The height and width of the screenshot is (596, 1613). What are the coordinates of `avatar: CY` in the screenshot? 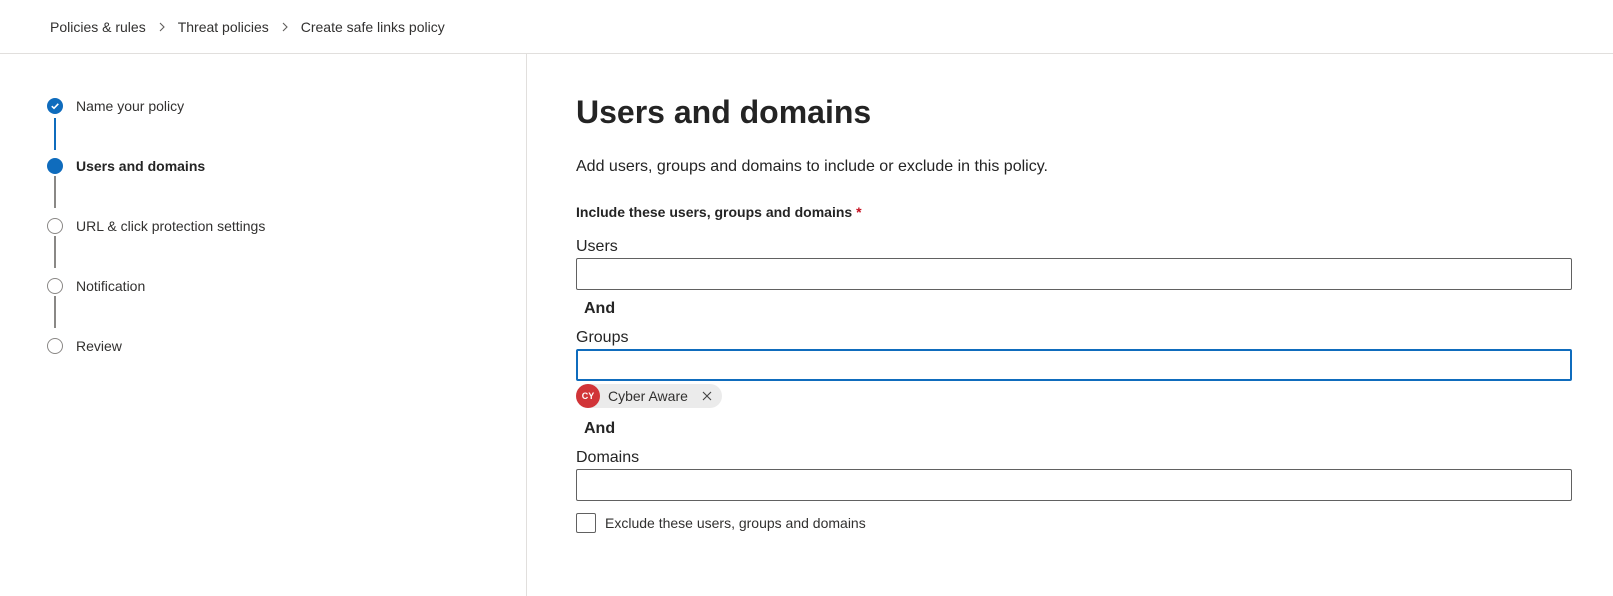 It's located at (588, 396).